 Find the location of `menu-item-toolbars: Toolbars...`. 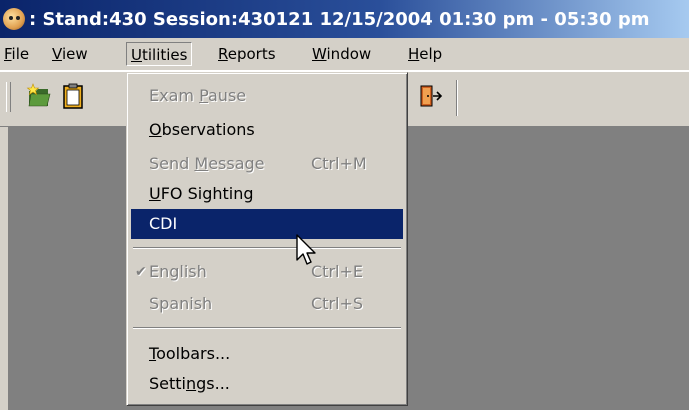

menu-item-toolbars: Toolbars... is located at coordinates (267, 354).